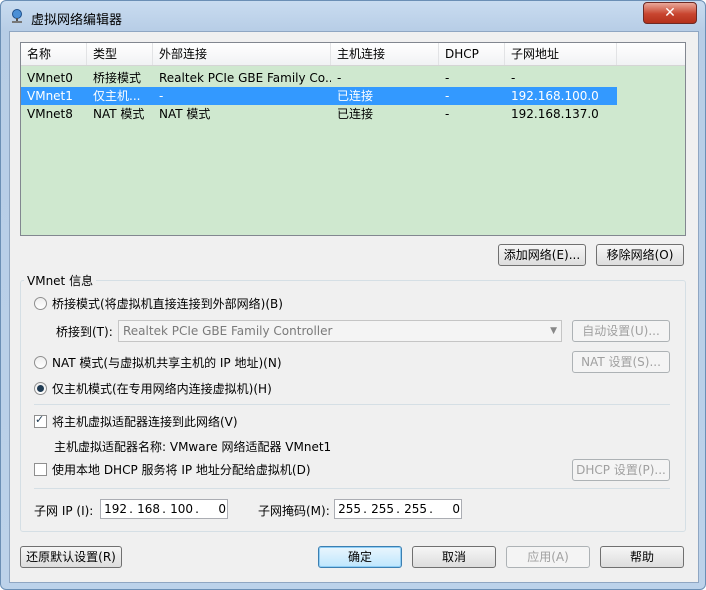  What do you see at coordinates (339, 78) in the screenshot?
I see `cell-host: -` at bounding box center [339, 78].